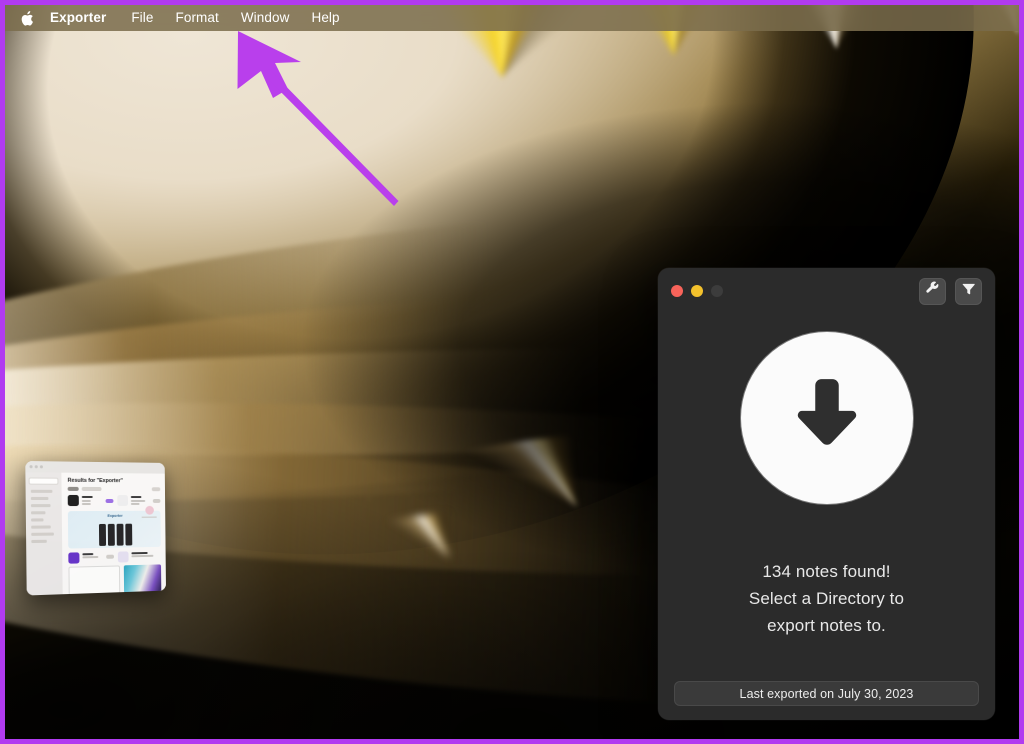  What do you see at coordinates (196, 18) in the screenshot?
I see `menu-item-format: Format` at bounding box center [196, 18].